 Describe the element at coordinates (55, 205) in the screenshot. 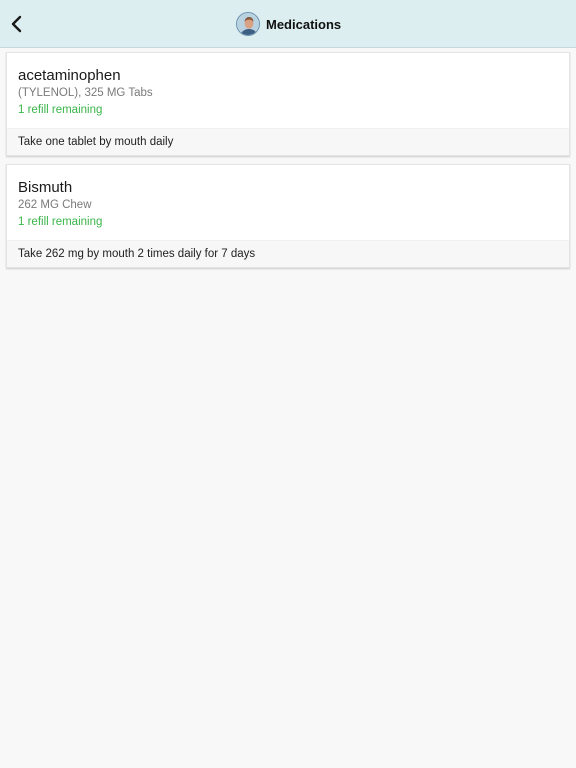

I see `medication-detail: 262 MG Chew` at that location.